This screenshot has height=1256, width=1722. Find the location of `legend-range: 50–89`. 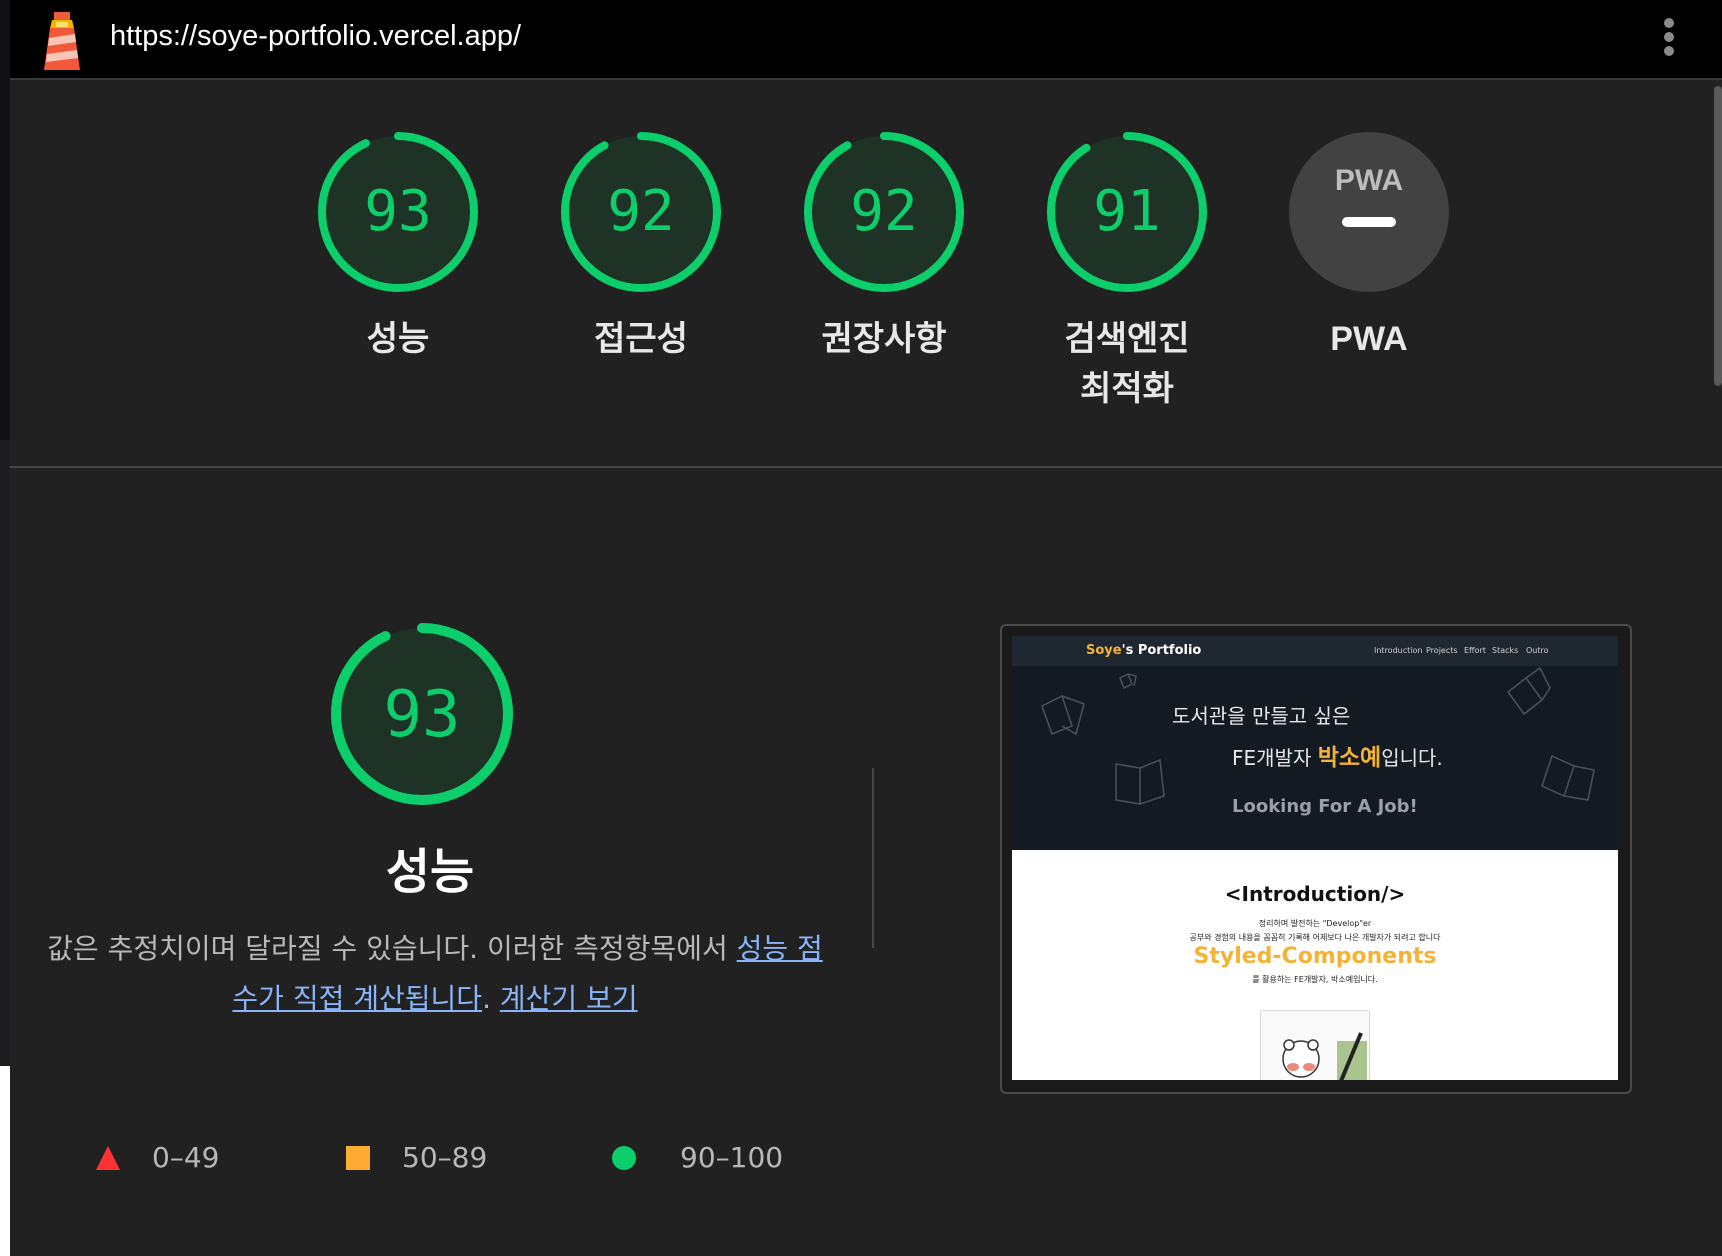

legend-range: 50–89 is located at coordinates (445, 1157).